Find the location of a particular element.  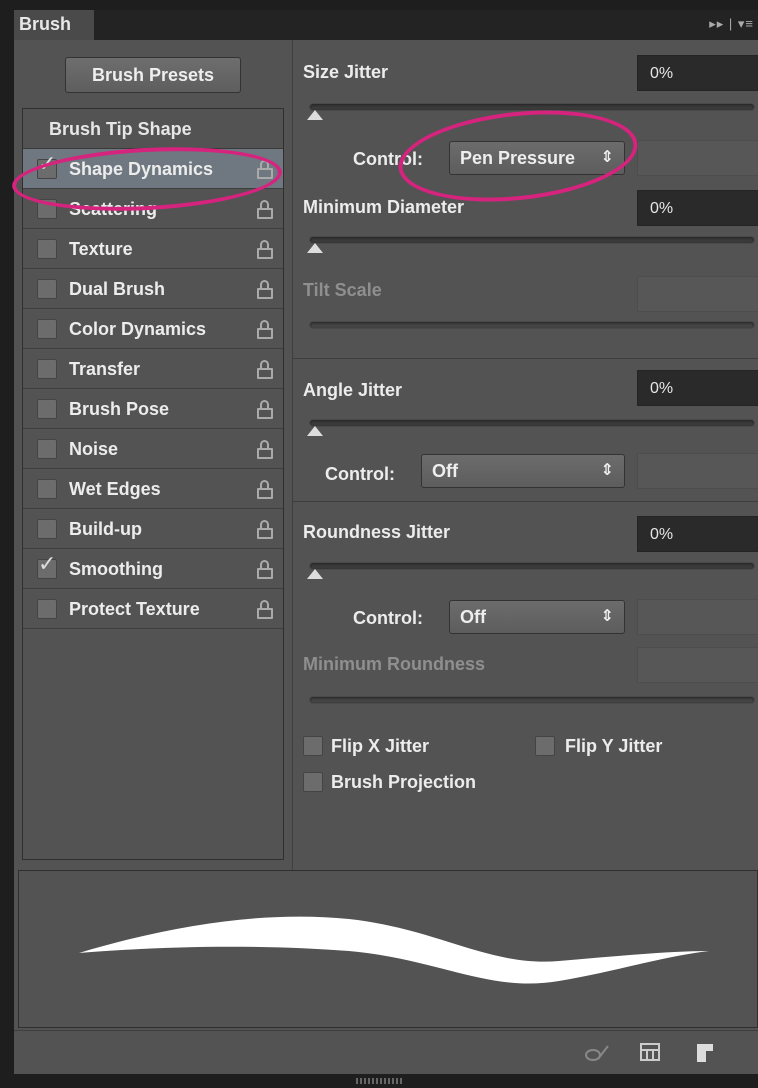

angle-control-label: Control: is located at coordinates (360, 474).